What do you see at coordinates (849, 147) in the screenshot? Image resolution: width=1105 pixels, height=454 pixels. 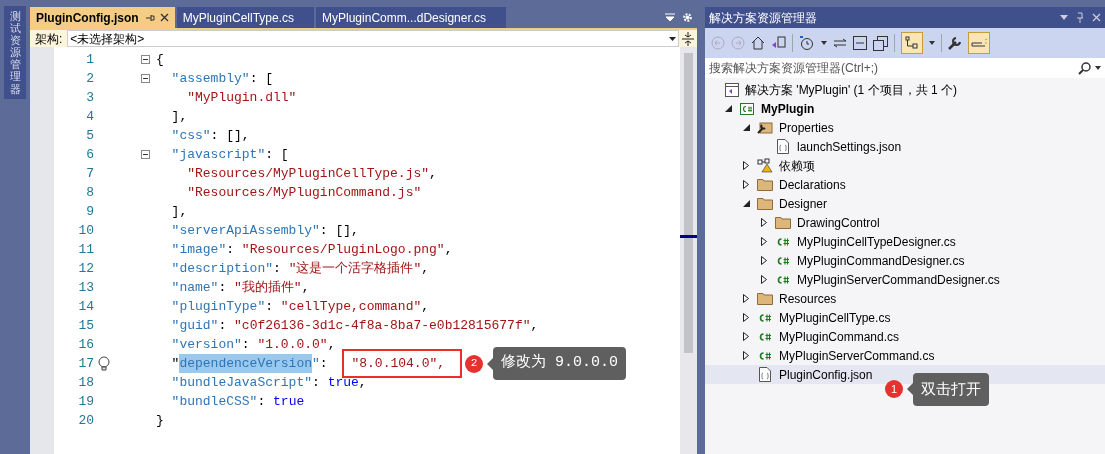 I see `tree-item-label: launchSettings.json` at bounding box center [849, 147].